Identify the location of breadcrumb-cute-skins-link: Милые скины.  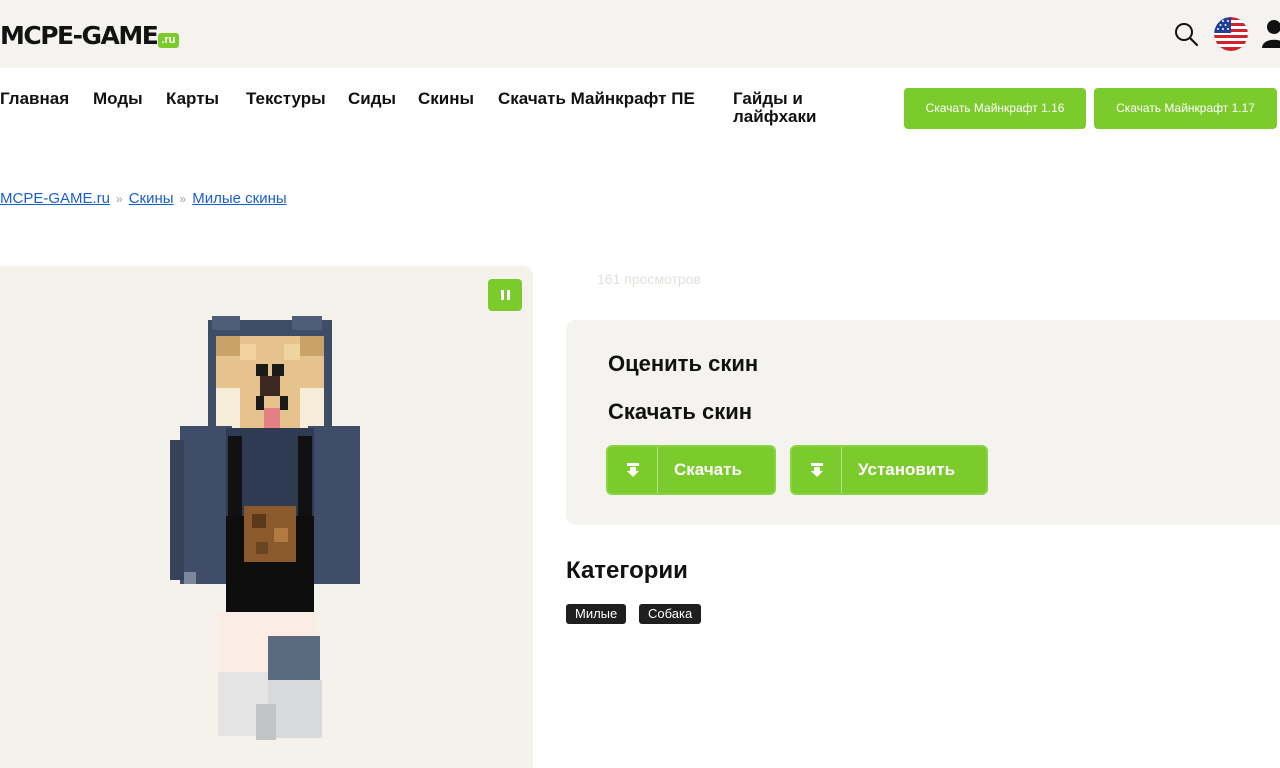
(239, 199).